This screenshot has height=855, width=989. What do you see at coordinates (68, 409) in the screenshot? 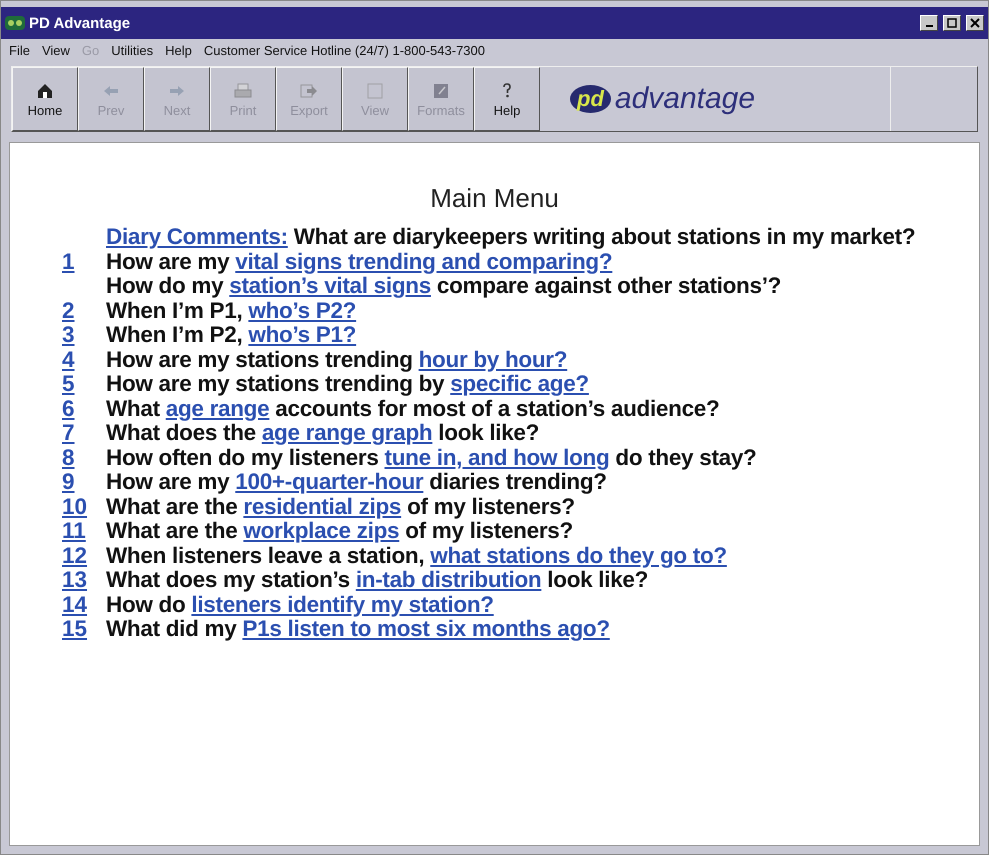
I see `item-number-link: 6` at bounding box center [68, 409].